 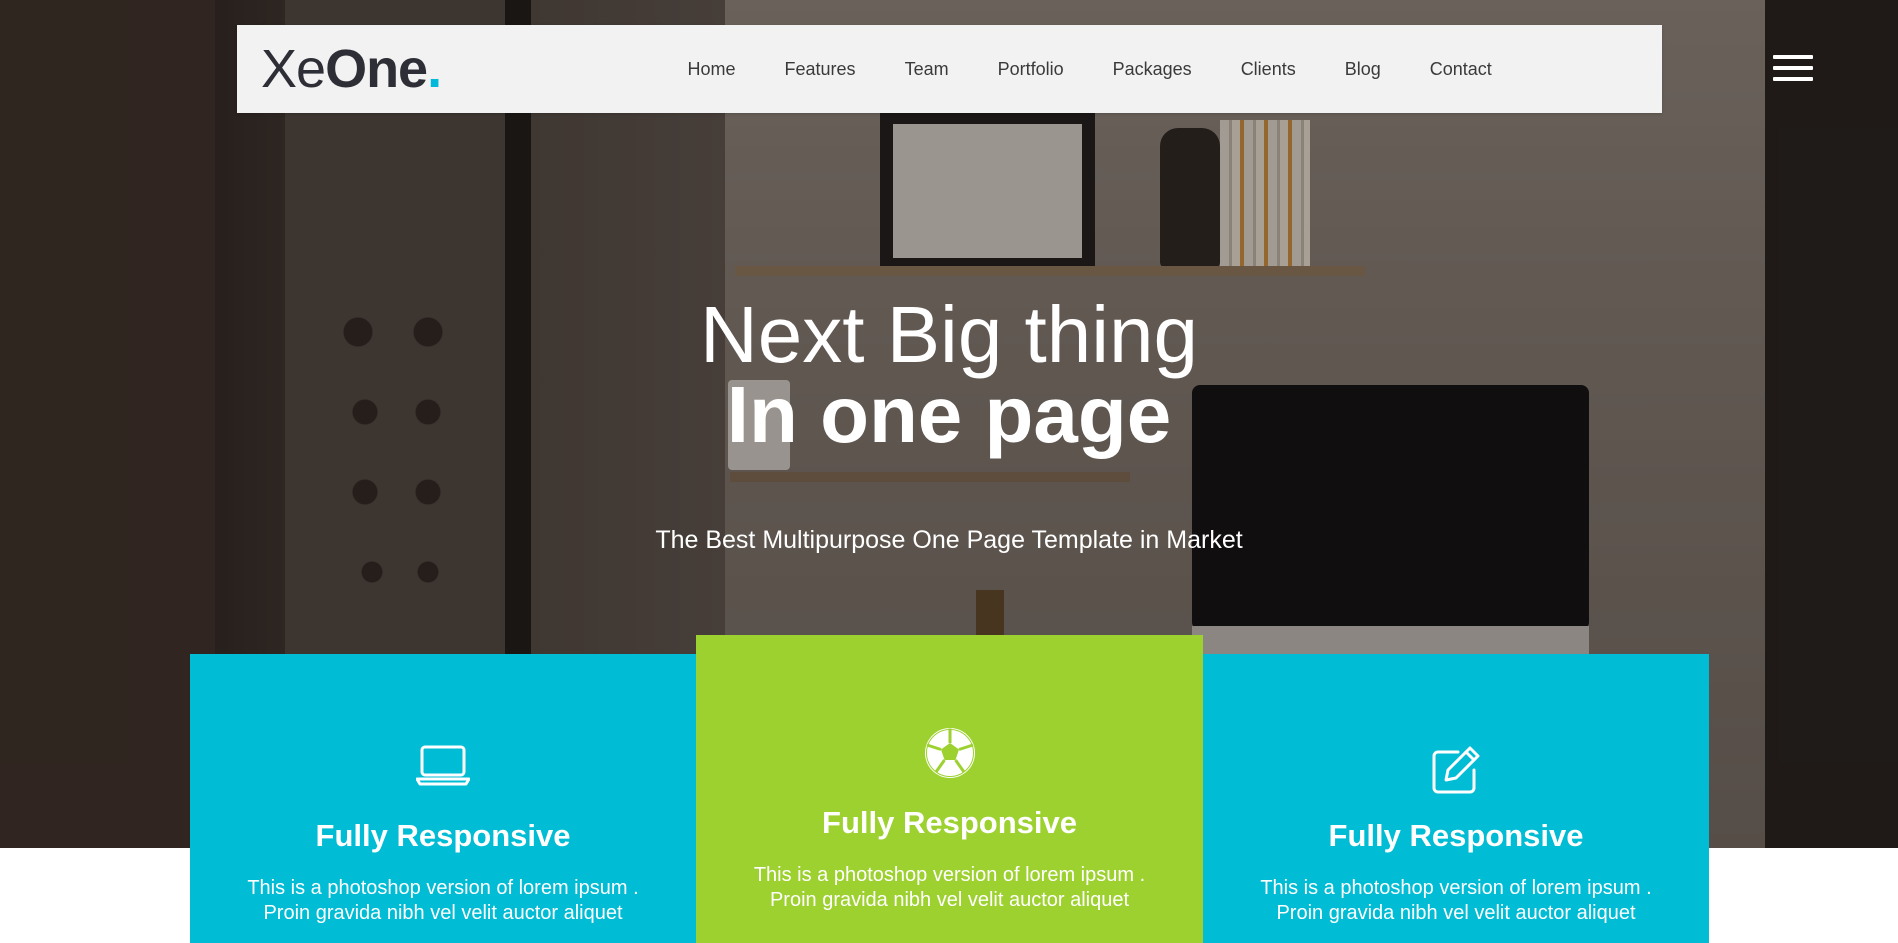 I want to click on nav-blog: Blog, so click(x=1362, y=69).